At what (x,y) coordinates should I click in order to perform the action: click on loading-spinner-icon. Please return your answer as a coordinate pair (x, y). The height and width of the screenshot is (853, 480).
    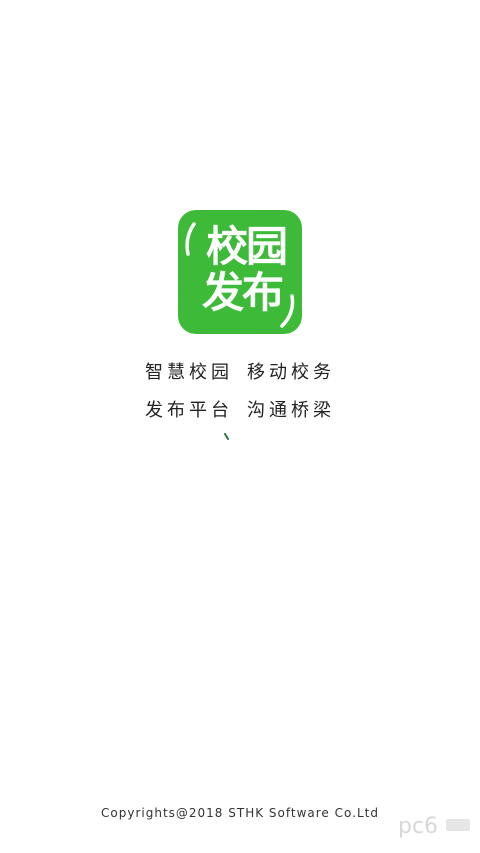
    Looking at the image, I should click on (227, 433).